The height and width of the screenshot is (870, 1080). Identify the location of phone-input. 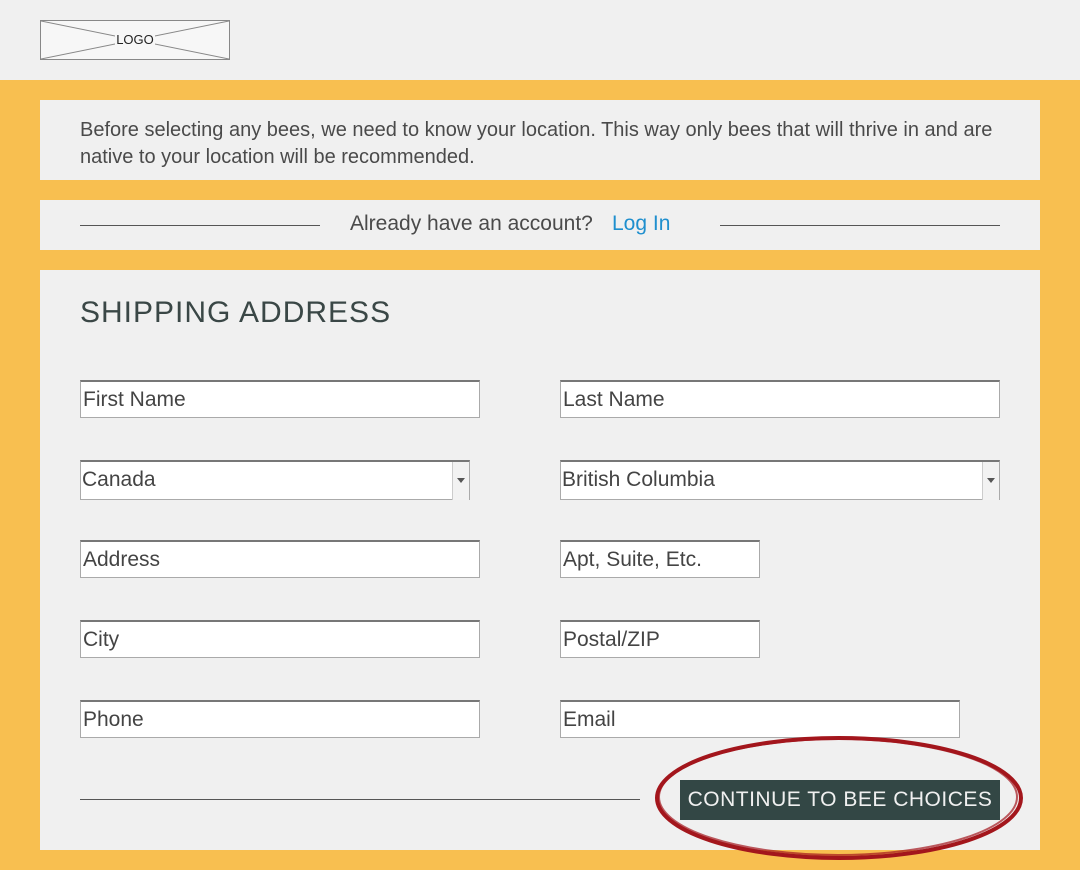
(280, 719).